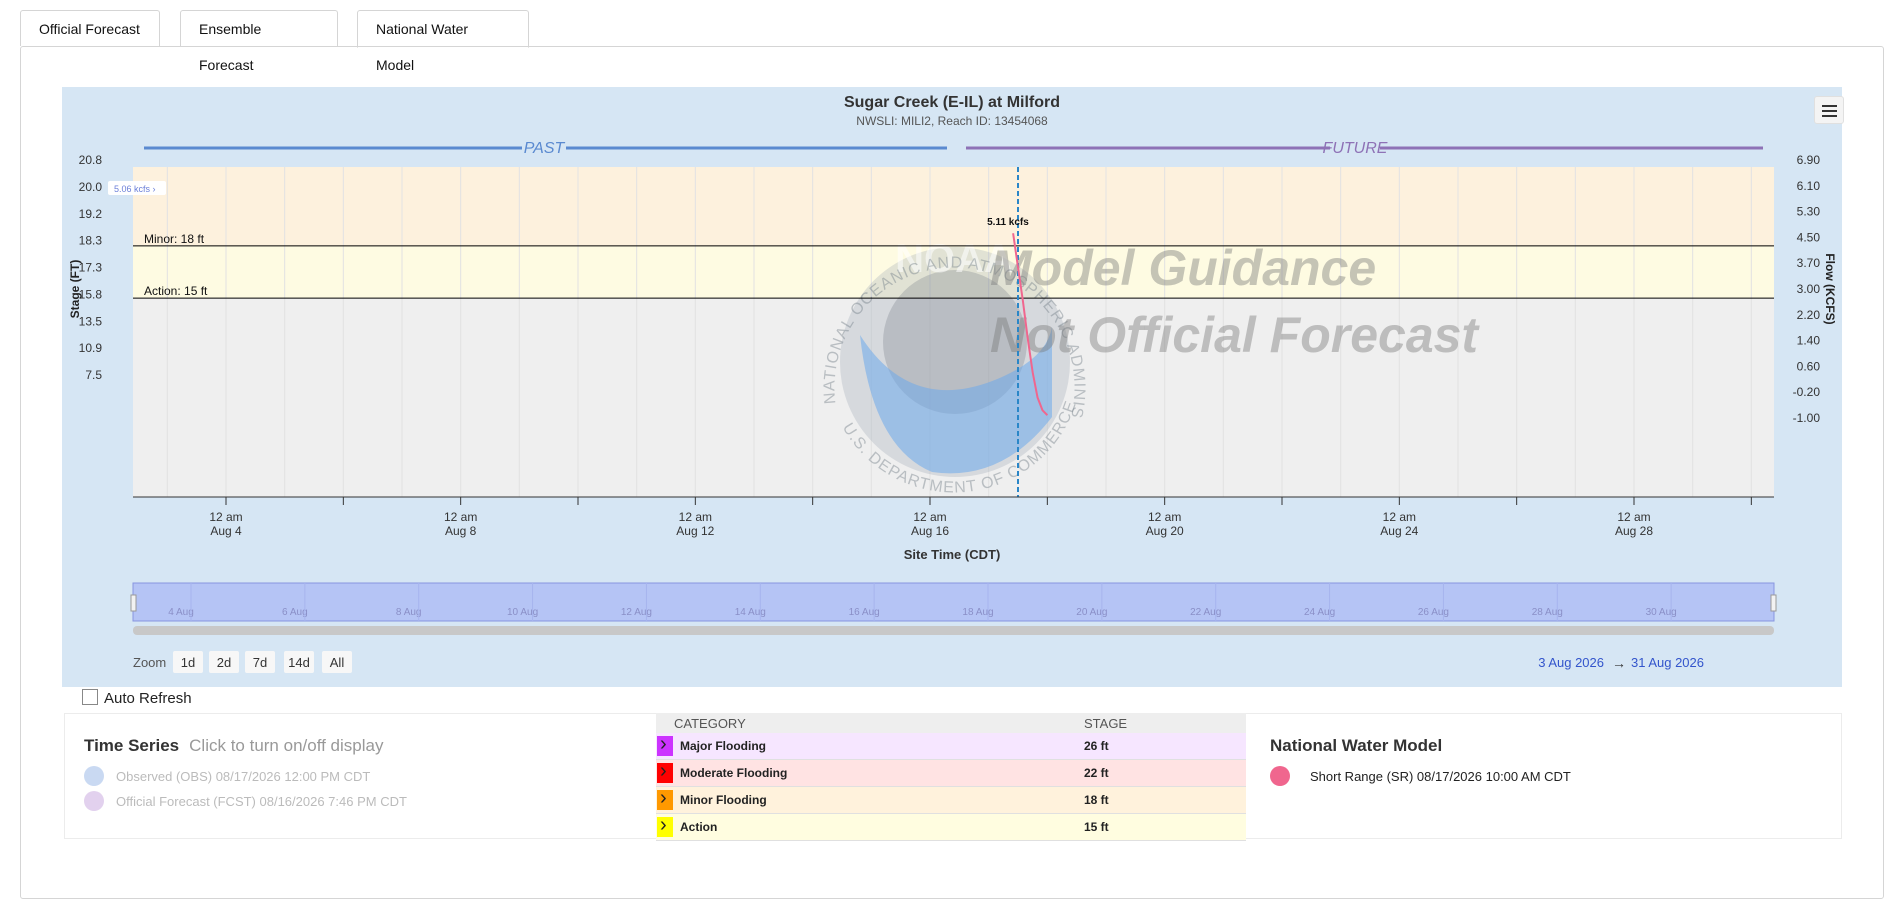 The image size is (1902, 915). Describe the element at coordinates (1356, 745) in the screenshot. I see `nwm-title: National Water Model` at that location.